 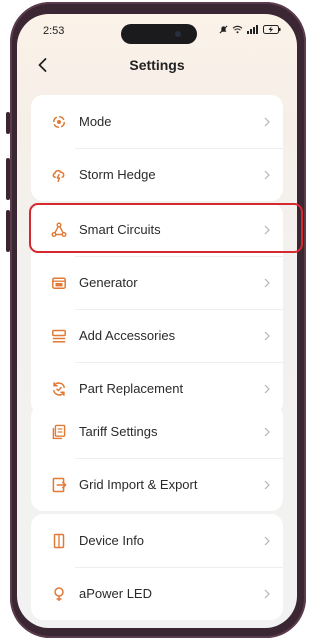 I want to click on top-nav: Settings, so click(x=157, y=67).